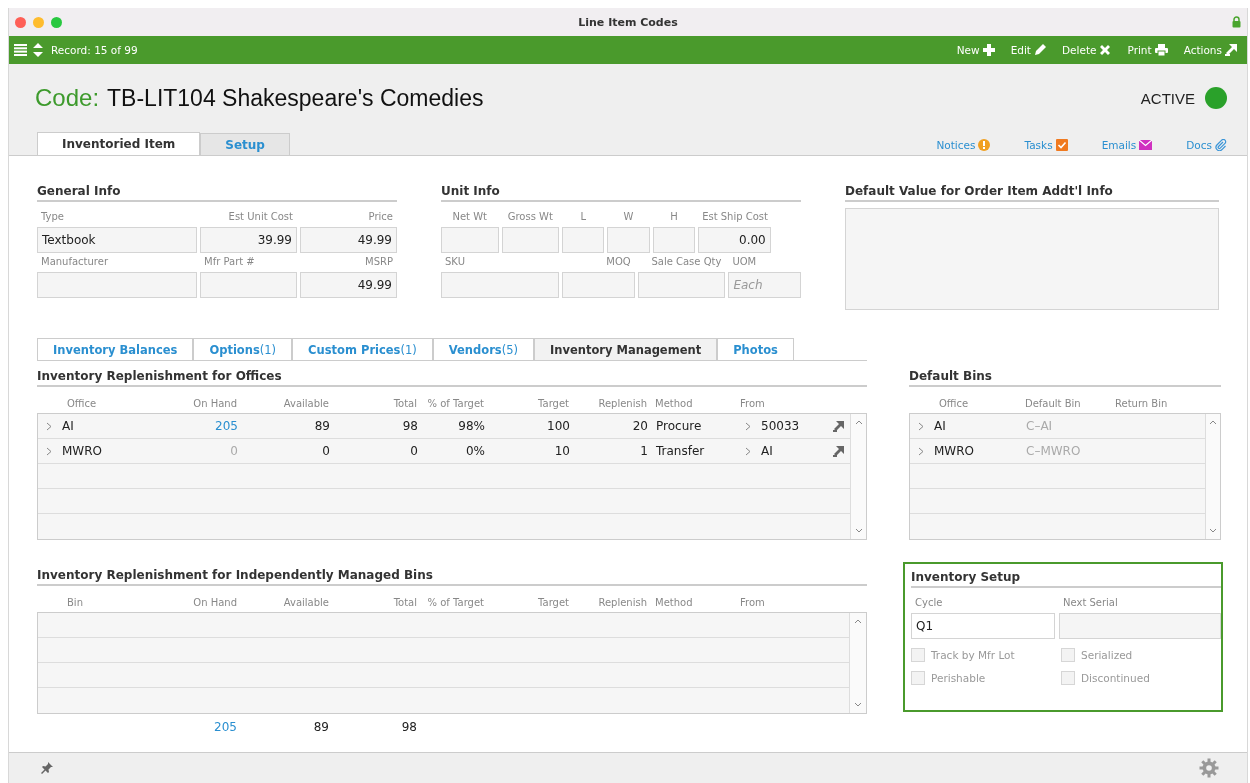 The height and width of the screenshot is (783, 1250). Describe the element at coordinates (248, 240) in the screenshot. I see `input-field: 39.99` at that location.